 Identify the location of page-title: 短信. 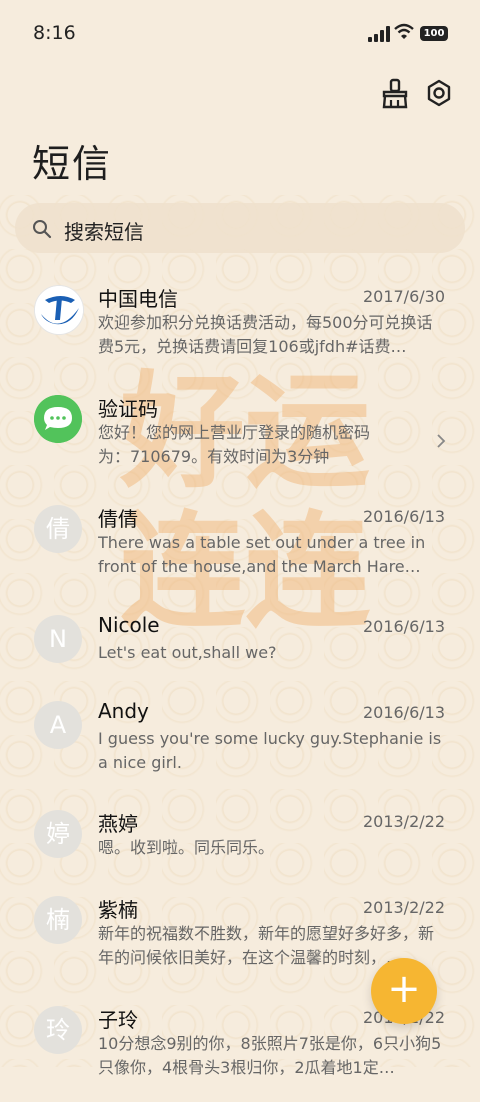
(72, 164).